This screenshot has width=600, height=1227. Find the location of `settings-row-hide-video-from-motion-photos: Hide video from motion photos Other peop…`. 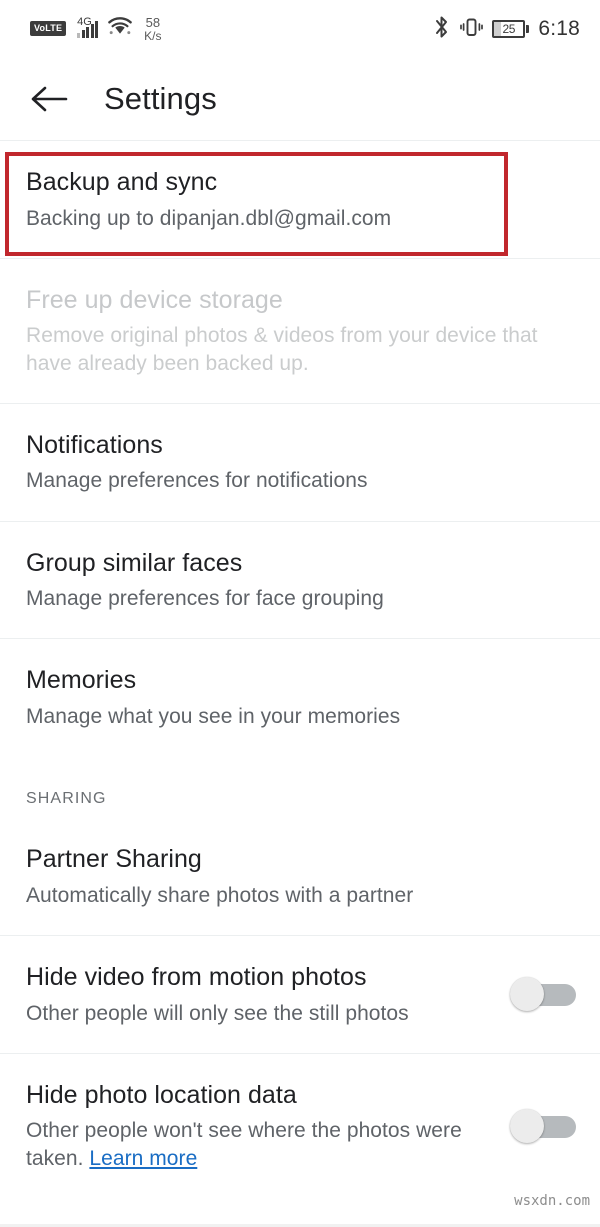

settings-row-hide-video-from-motion-photos: Hide video from motion photos Other peop… is located at coordinates (300, 994).